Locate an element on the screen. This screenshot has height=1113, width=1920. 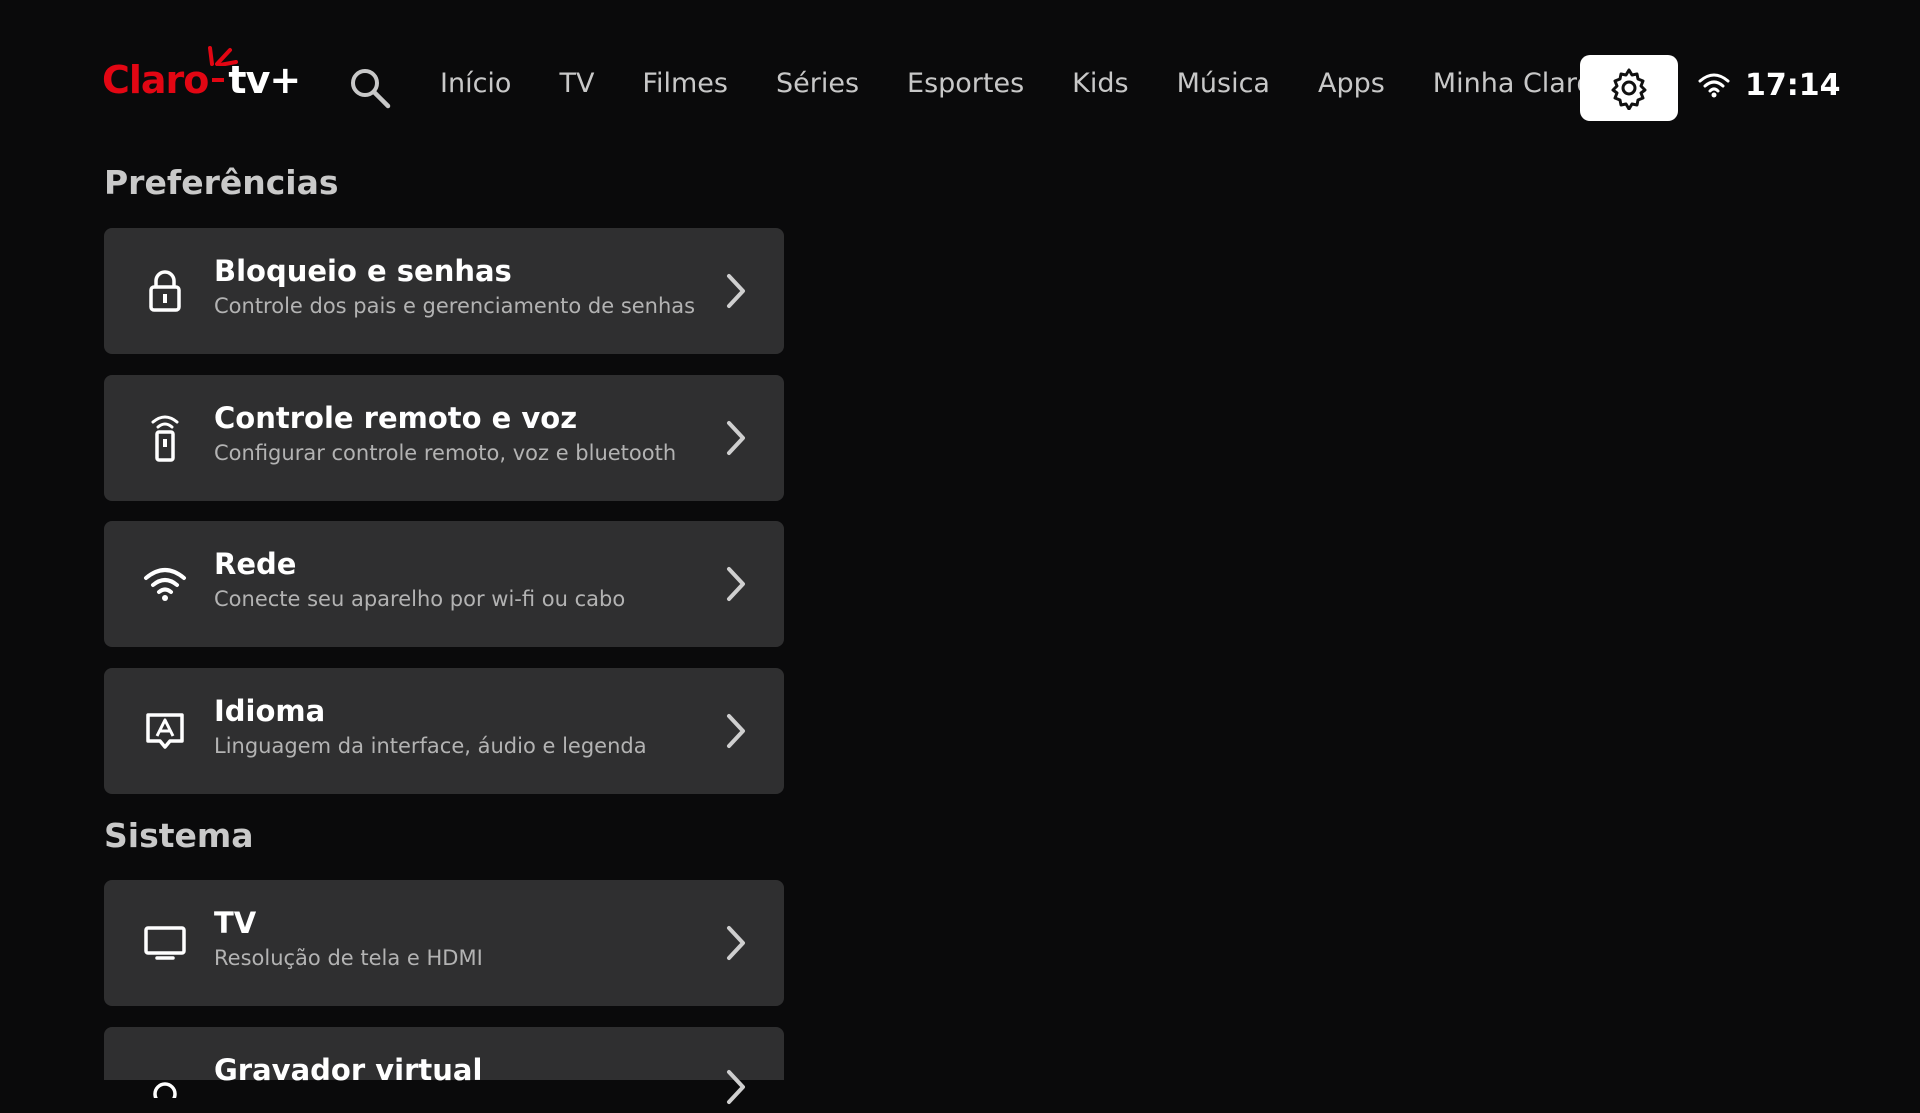
item-title: Idioma is located at coordinates (270, 711).